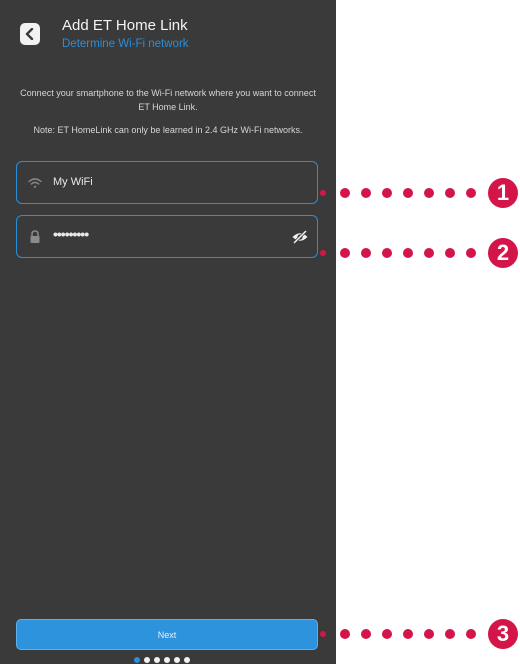  What do you see at coordinates (35, 183) in the screenshot?
I see `wifi-icon` at bounding box center [35, 183].